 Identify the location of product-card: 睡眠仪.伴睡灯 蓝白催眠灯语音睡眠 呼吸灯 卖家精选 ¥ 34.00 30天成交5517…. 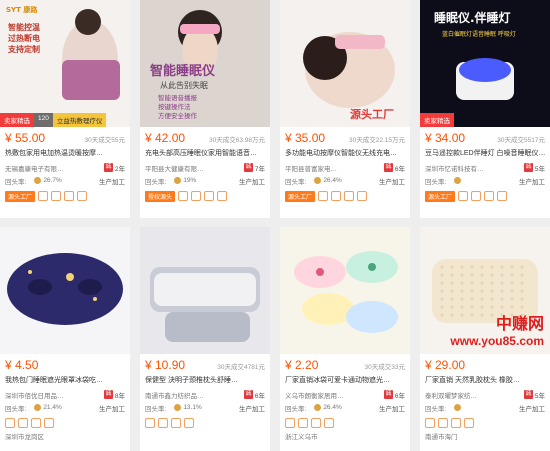
(485, 109).